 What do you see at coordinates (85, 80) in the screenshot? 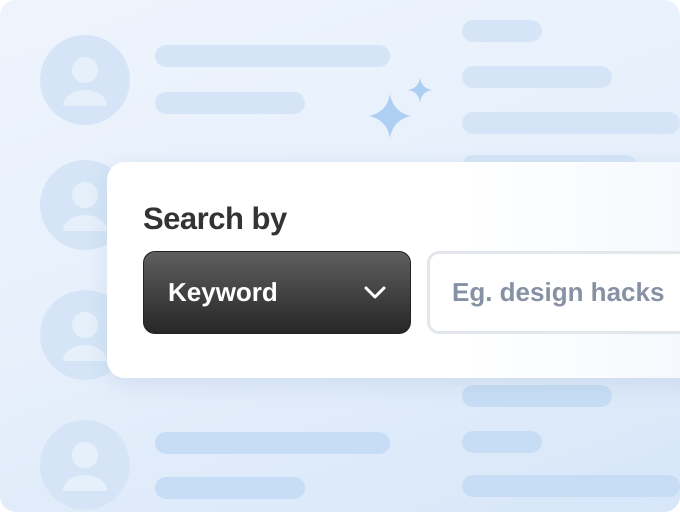
I see `avatar-icon` at bounding box center [85, 80].